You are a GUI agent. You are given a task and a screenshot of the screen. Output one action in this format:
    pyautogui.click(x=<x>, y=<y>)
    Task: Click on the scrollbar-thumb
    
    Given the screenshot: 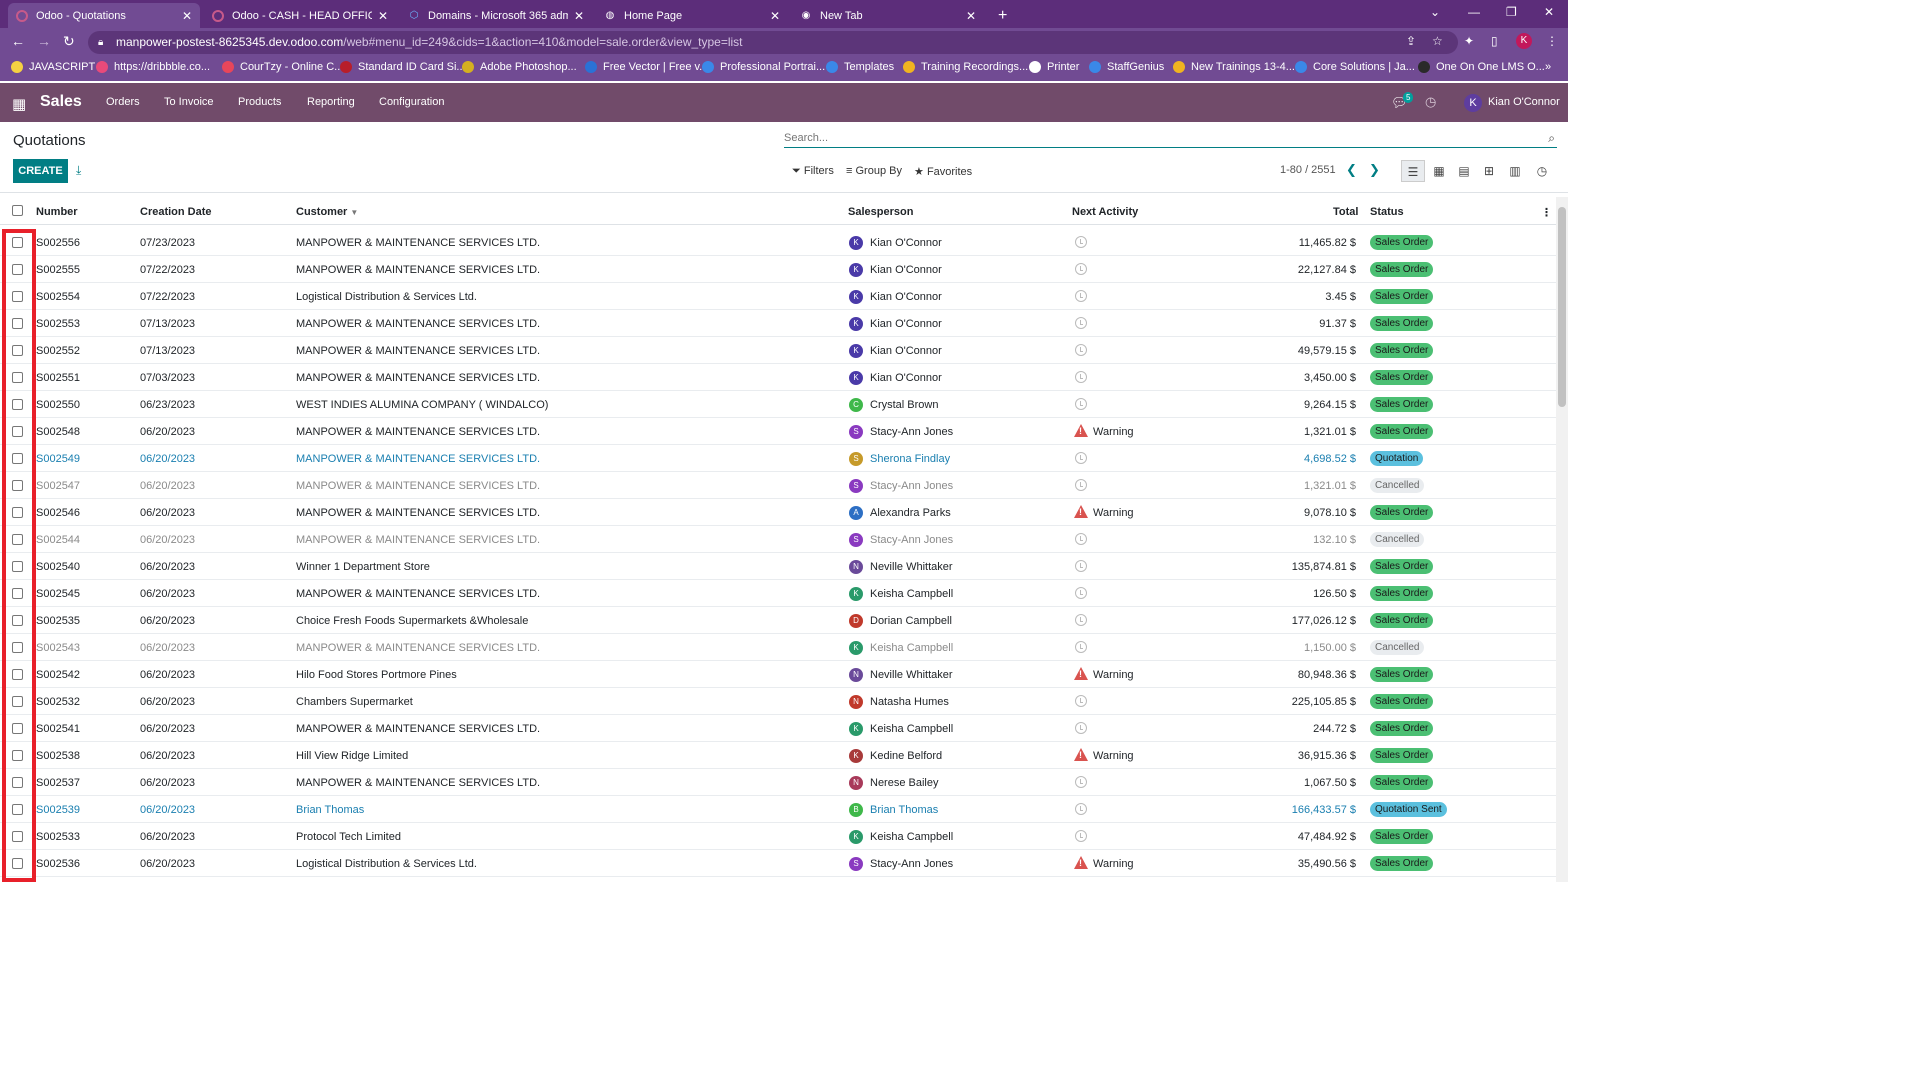 What is the action you would take?
    pyautogui.click(x=1562, y=307)
    